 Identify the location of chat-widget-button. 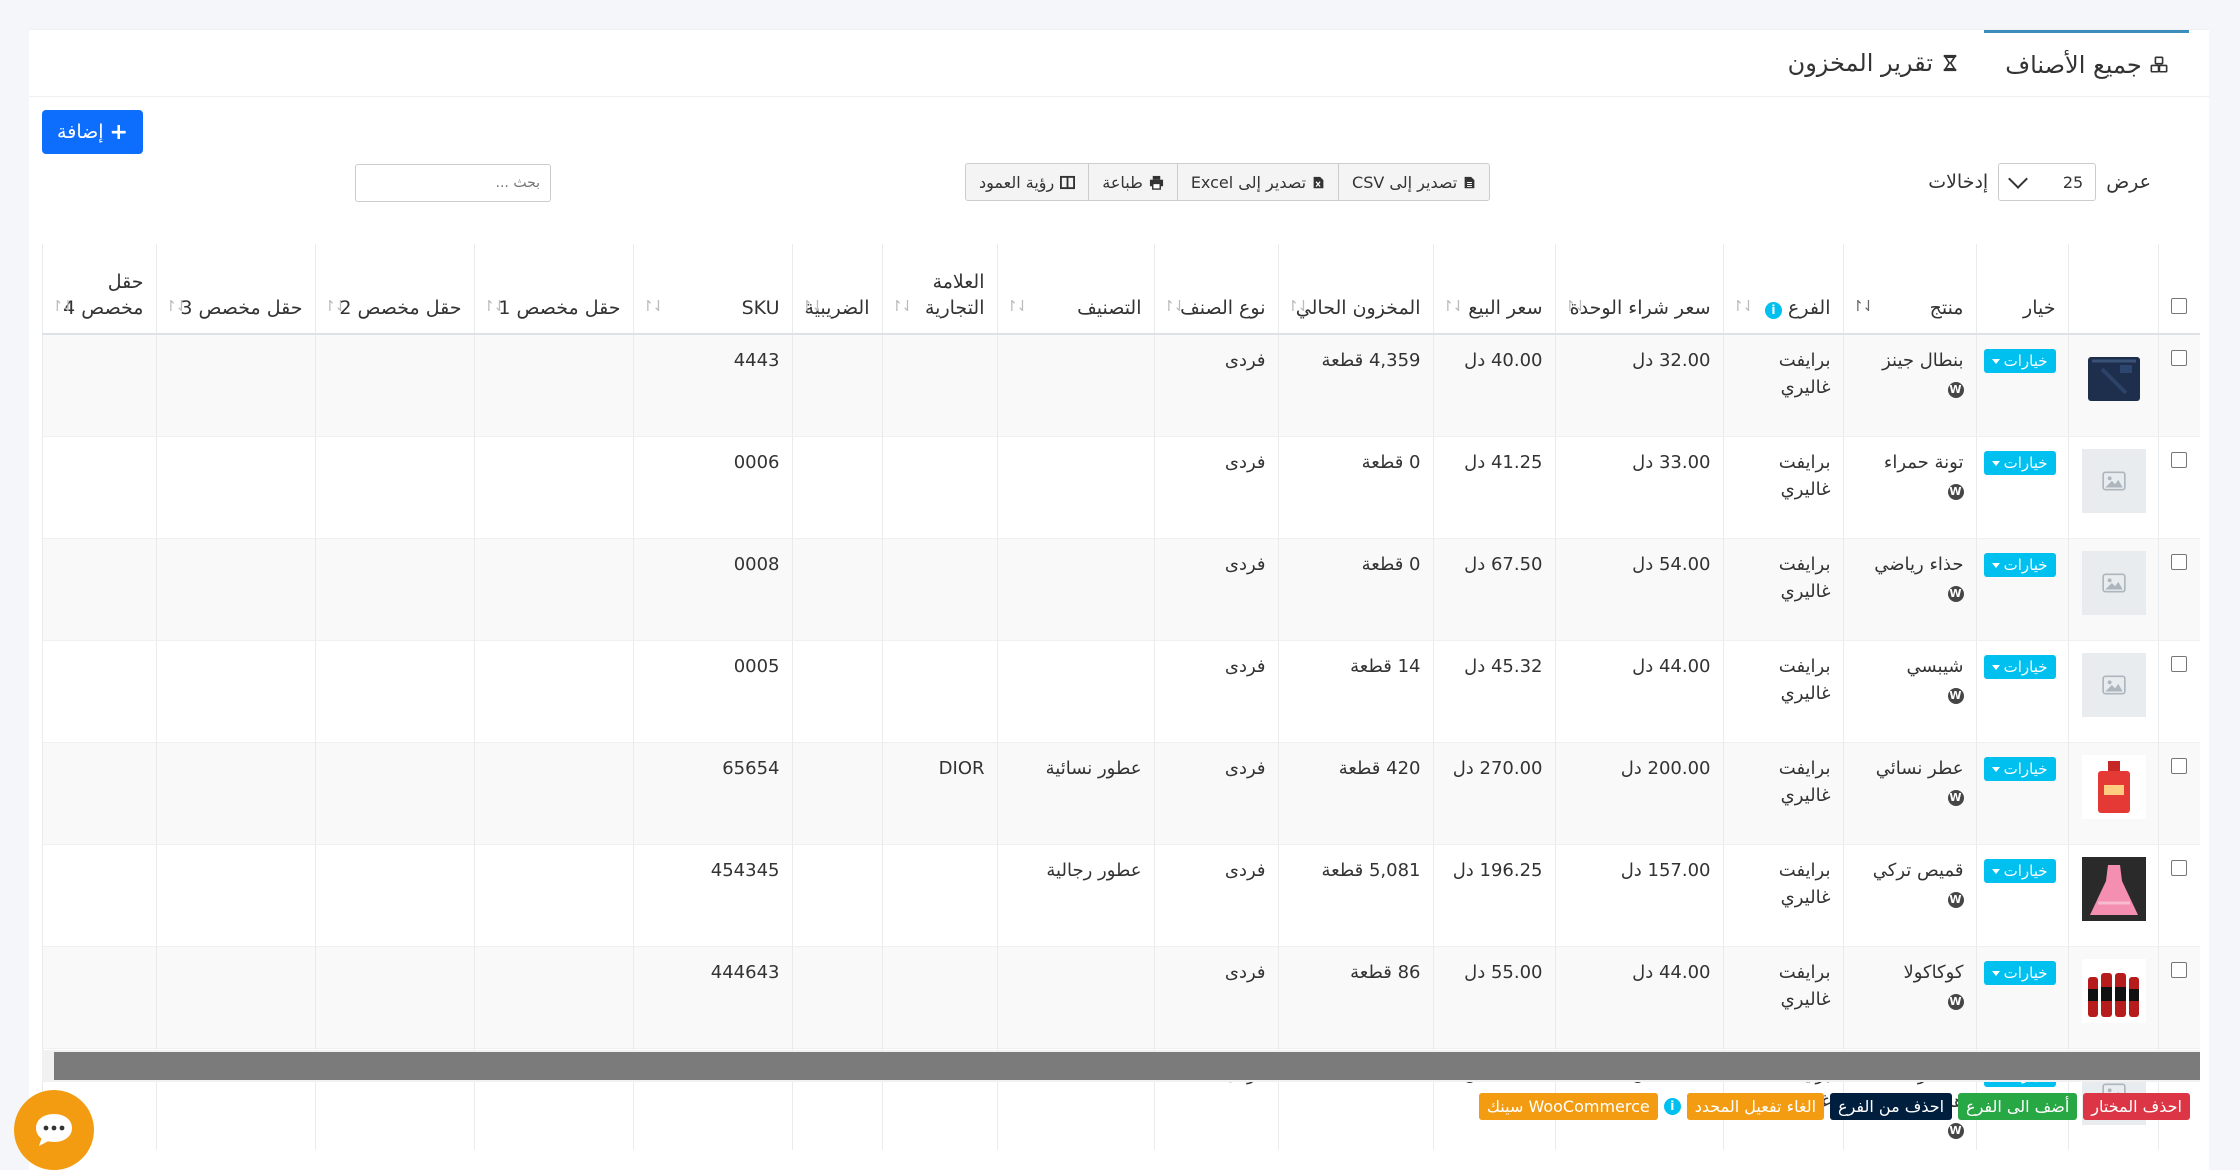
(54, 1130).